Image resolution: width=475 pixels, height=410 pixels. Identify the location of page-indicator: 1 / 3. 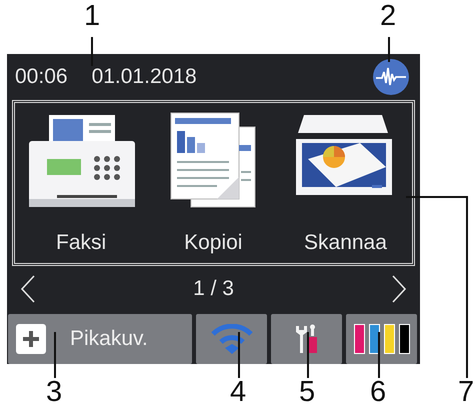
(213, 289).